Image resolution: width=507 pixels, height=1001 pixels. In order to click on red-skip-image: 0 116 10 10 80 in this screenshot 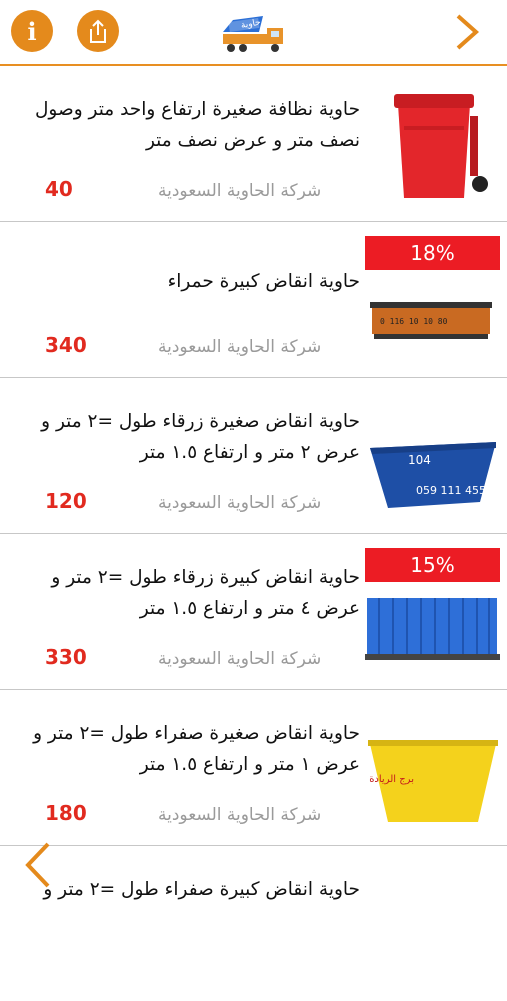, I will do `click(431, 320)`.